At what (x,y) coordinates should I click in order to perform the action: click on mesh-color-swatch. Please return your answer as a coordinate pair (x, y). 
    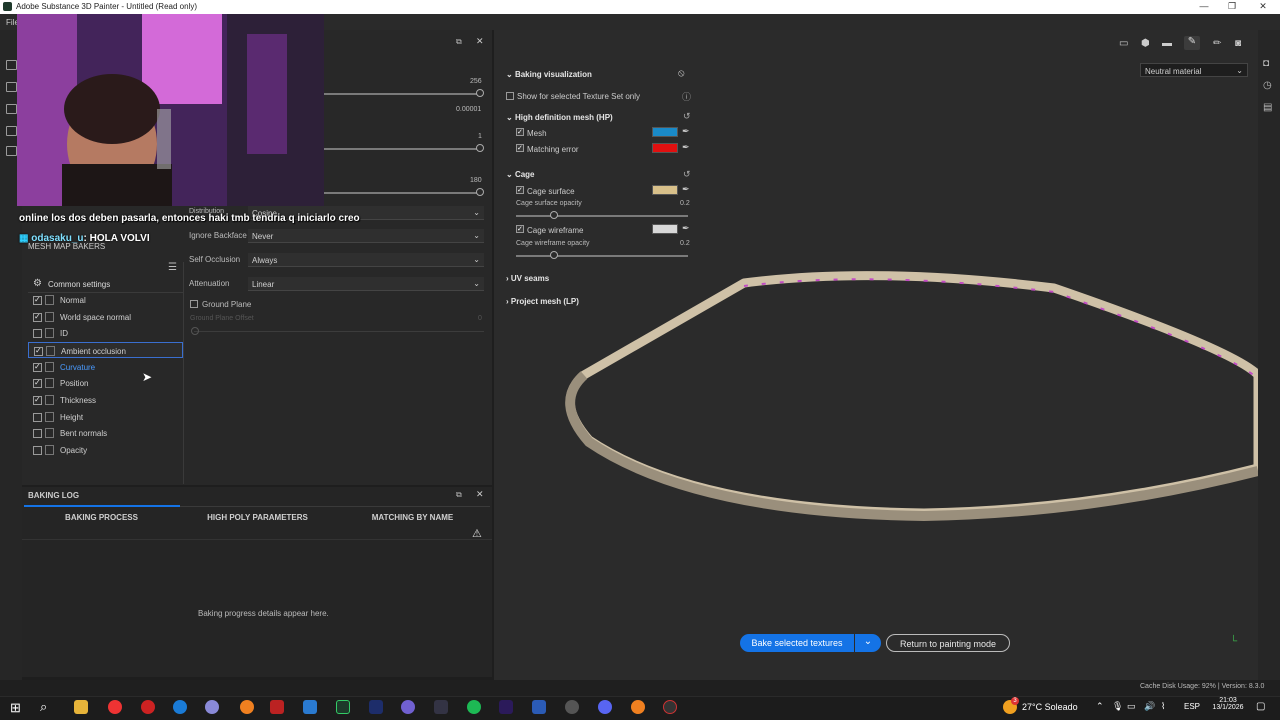
    Looking at the image, I should click on (665, 132).